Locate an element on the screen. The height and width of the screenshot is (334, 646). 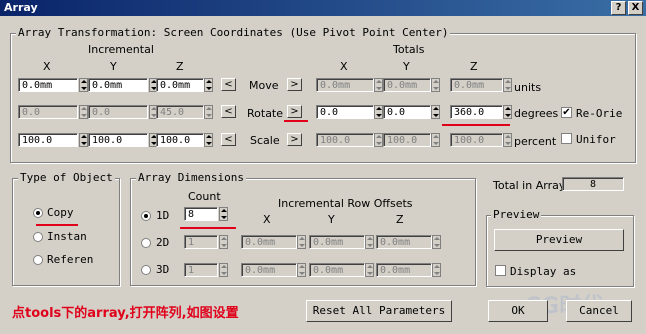
scale-right-arrow-button: > is located at coordinates (294, 139).